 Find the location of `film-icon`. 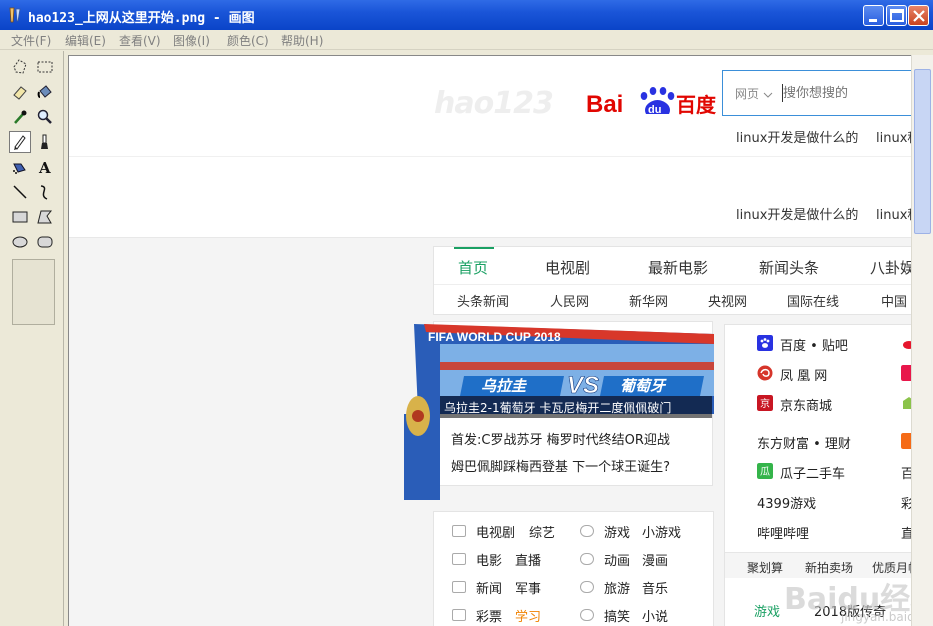

film-icon is located at coordinates (459, 559).